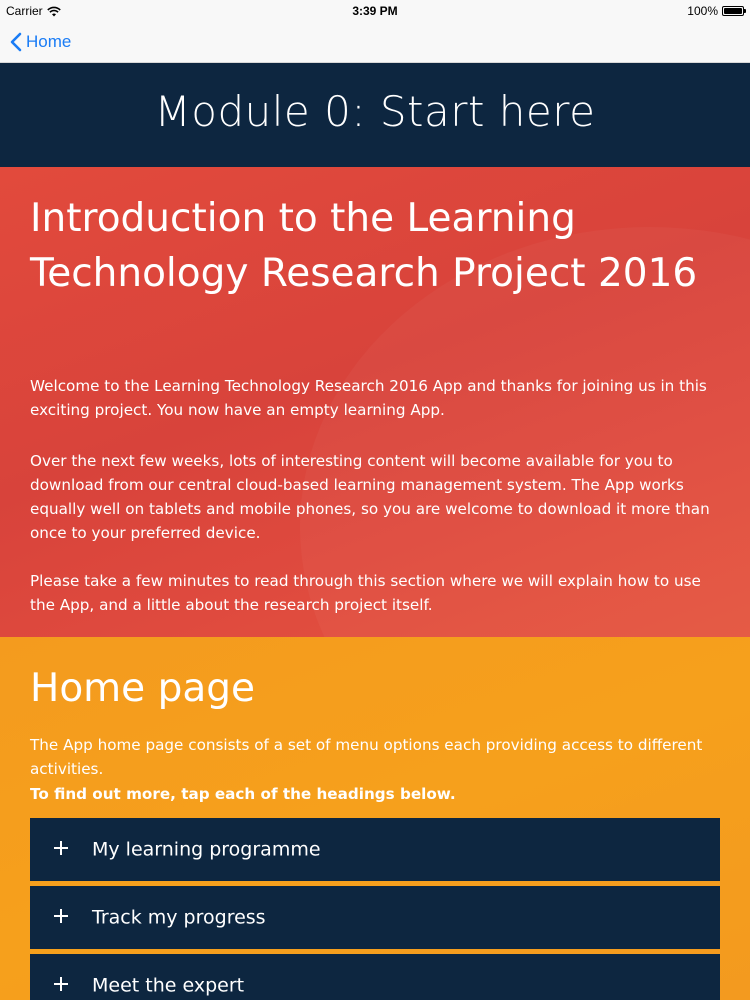 This screenshot has height=1000, width=750. What do you see at coordinates (179, 917) in the screenshot?
I see `accordion-label: Track my progress` at bounding box center [179, 917].